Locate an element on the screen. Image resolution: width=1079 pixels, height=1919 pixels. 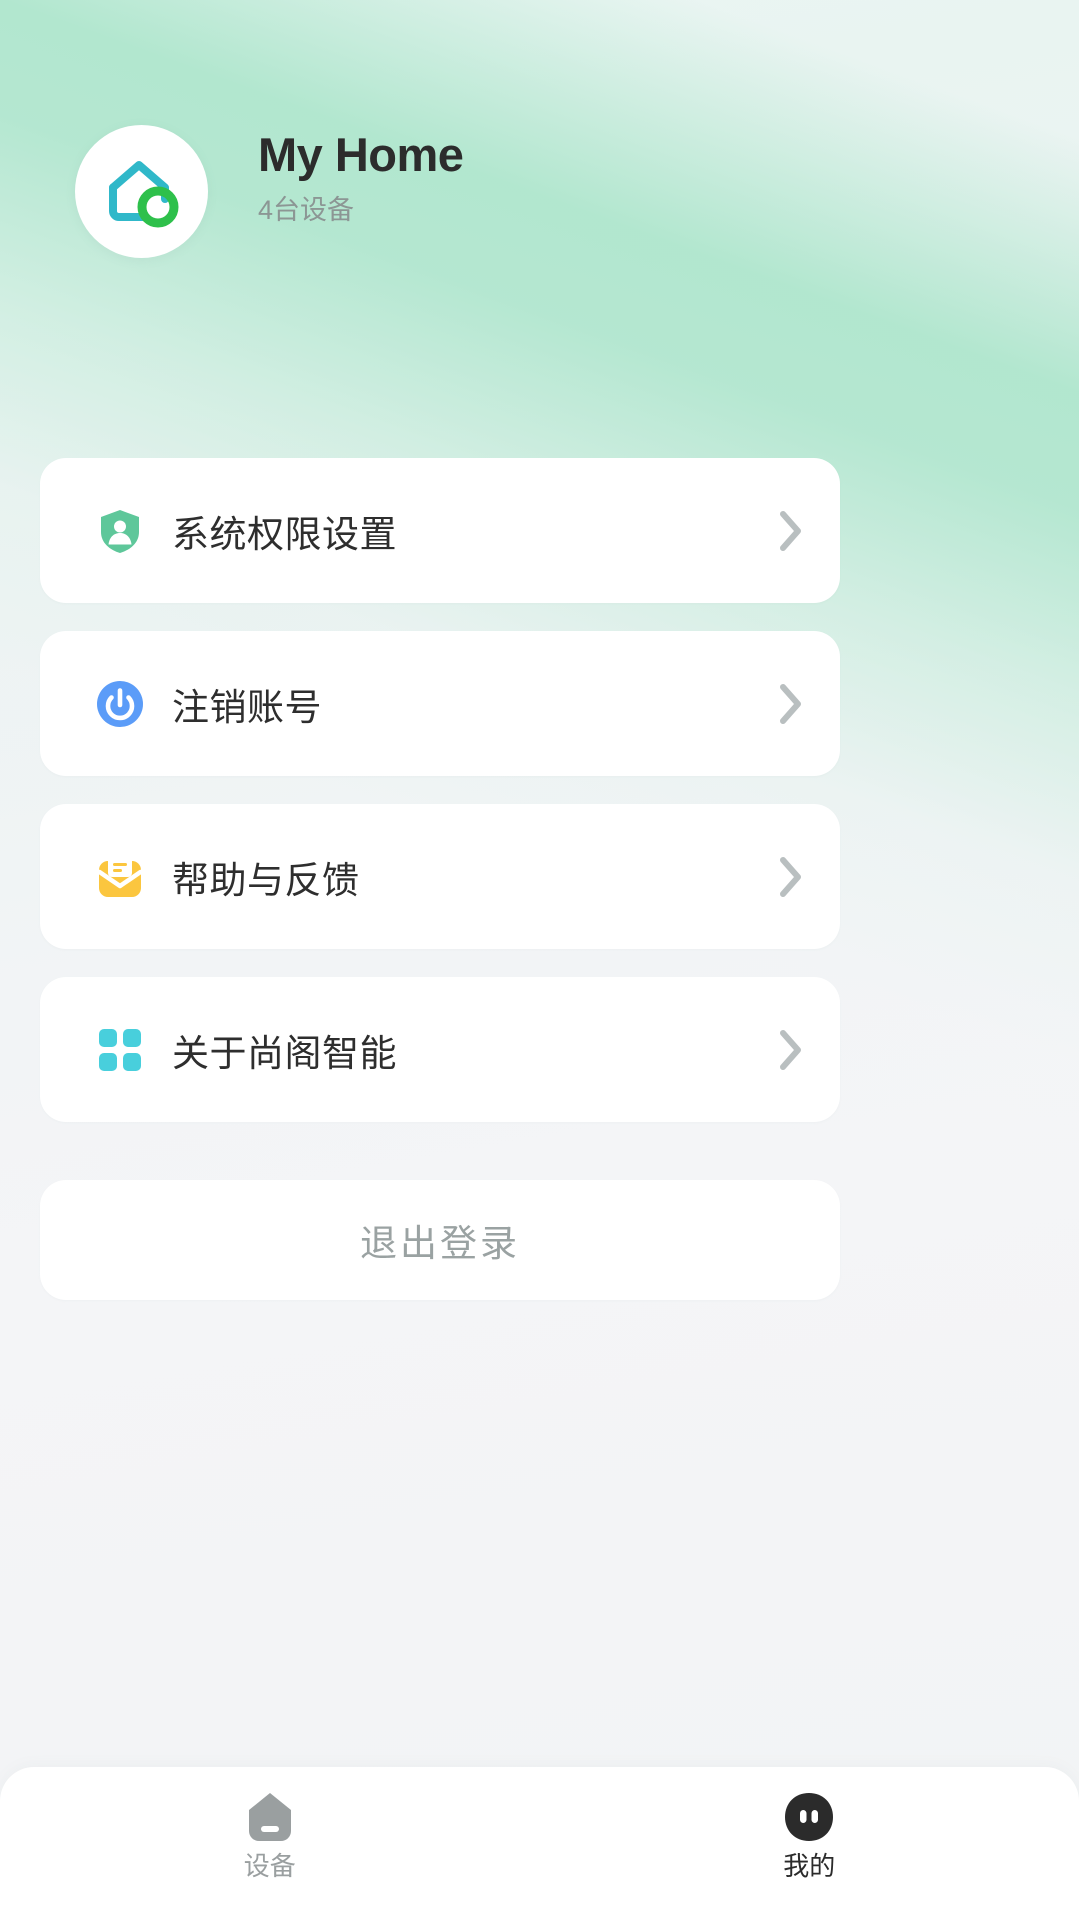
tab-profile: 我的 is located at coordinates (809, 1843).